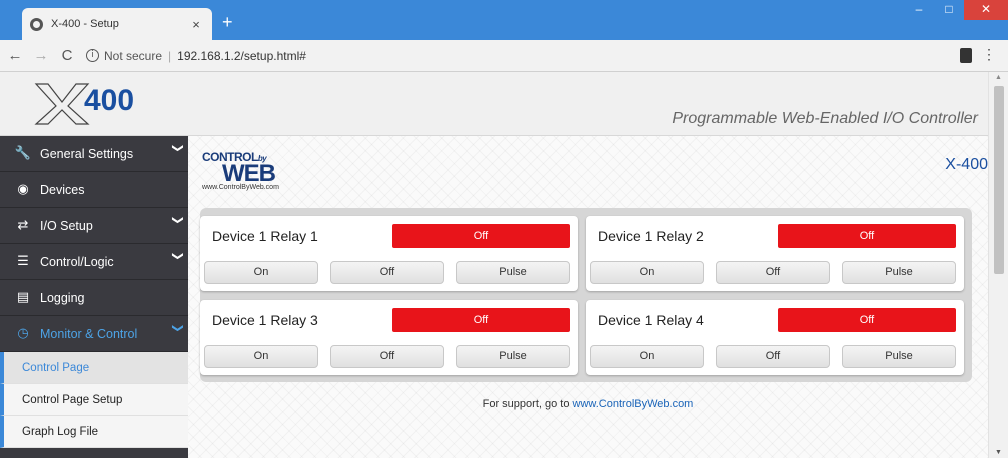 The image size is (1008, 458). What do you see at coordinates (133, 55) in the screenshot?
I see `security-label: Not secure` at bounding box center [133, 55].